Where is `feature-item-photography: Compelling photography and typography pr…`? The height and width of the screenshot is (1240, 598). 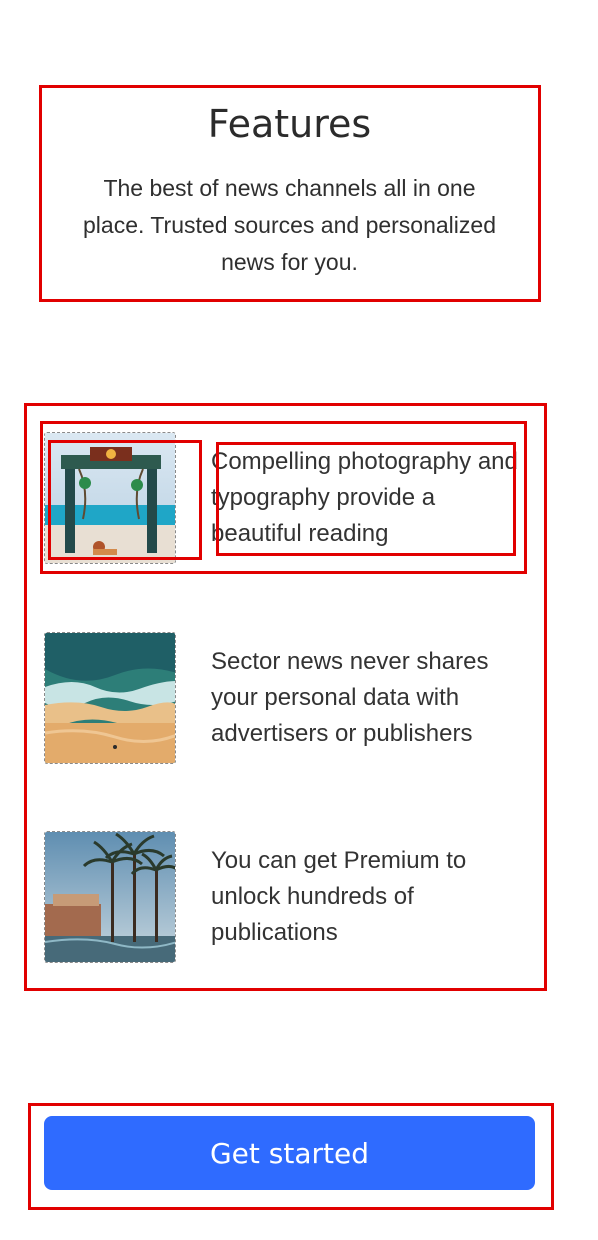
feature-item-photography: Compelling photography and typography pr… is located at coordinates (283, 499).